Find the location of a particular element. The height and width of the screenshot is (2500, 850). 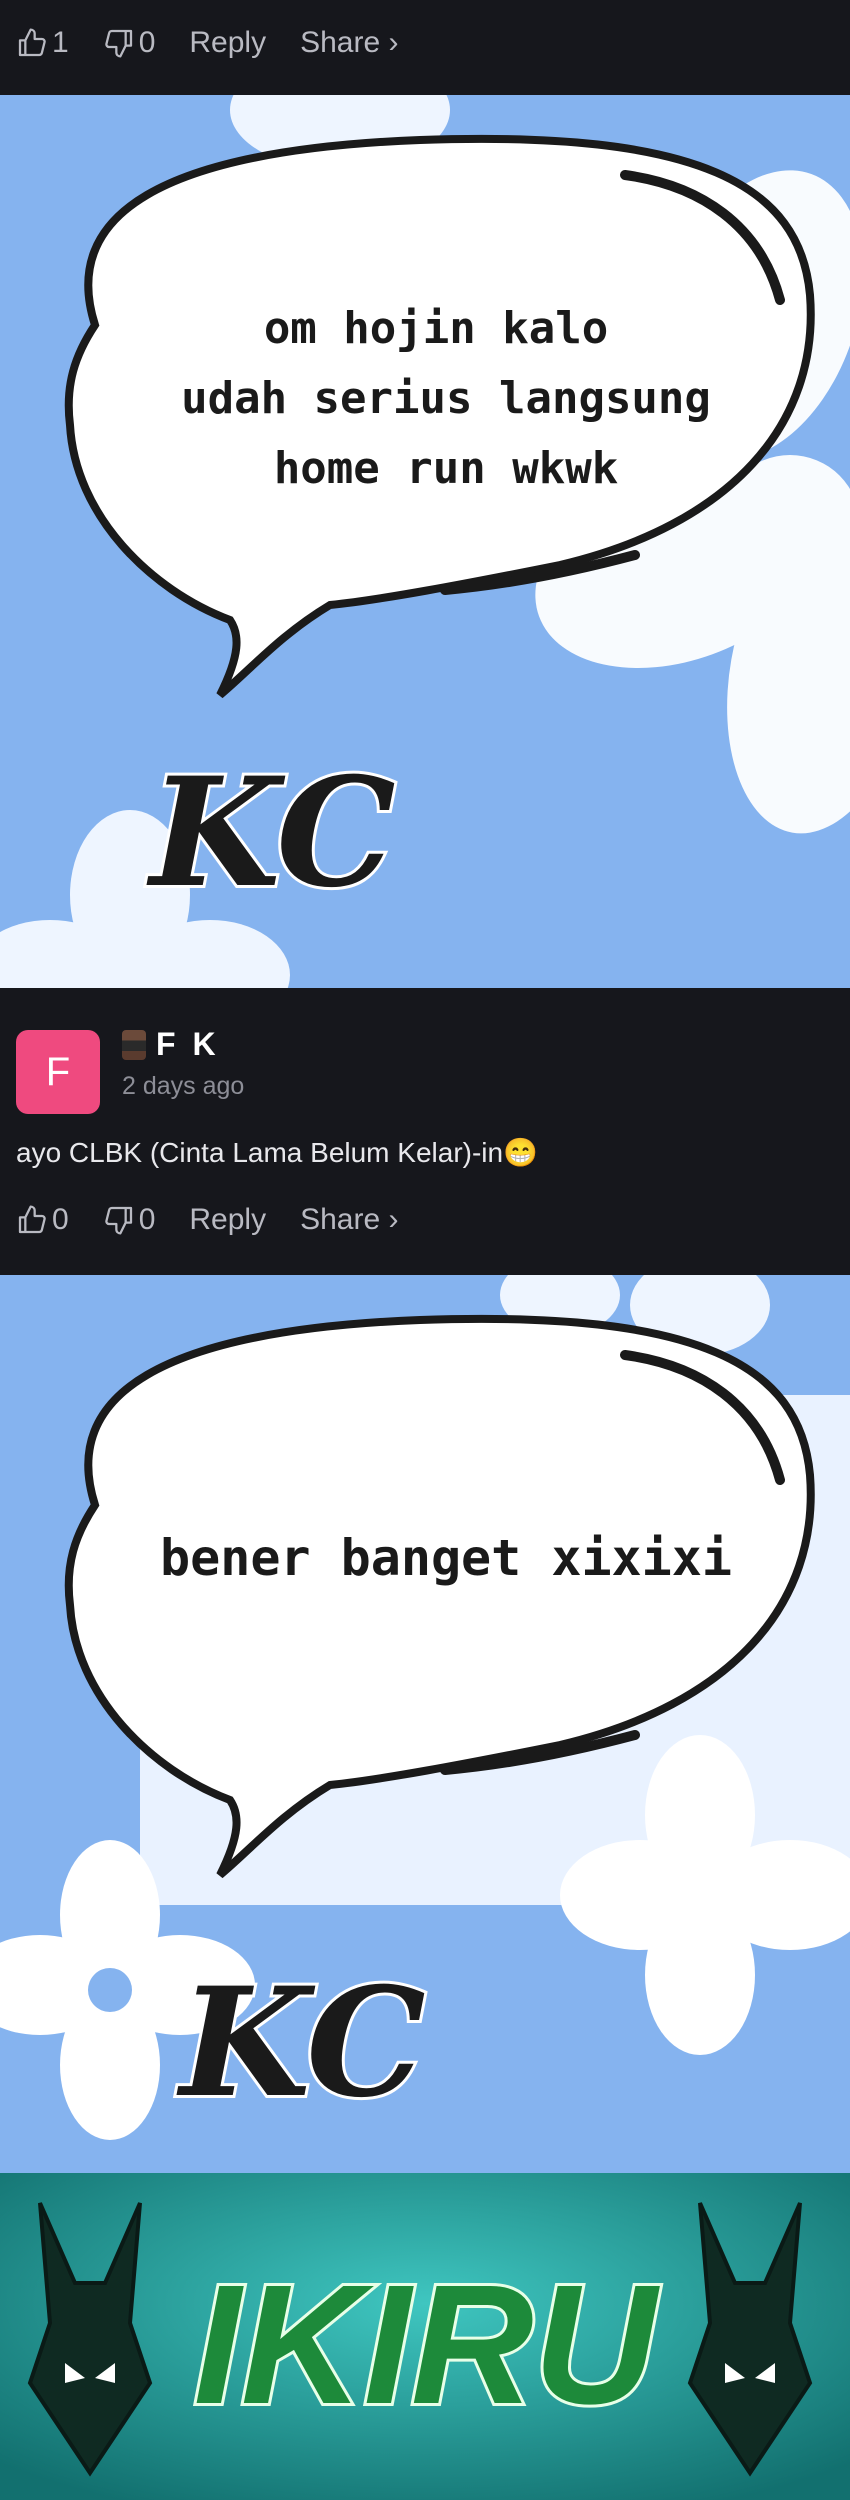

like-count: 0 is located at coordinates (60, 1219).